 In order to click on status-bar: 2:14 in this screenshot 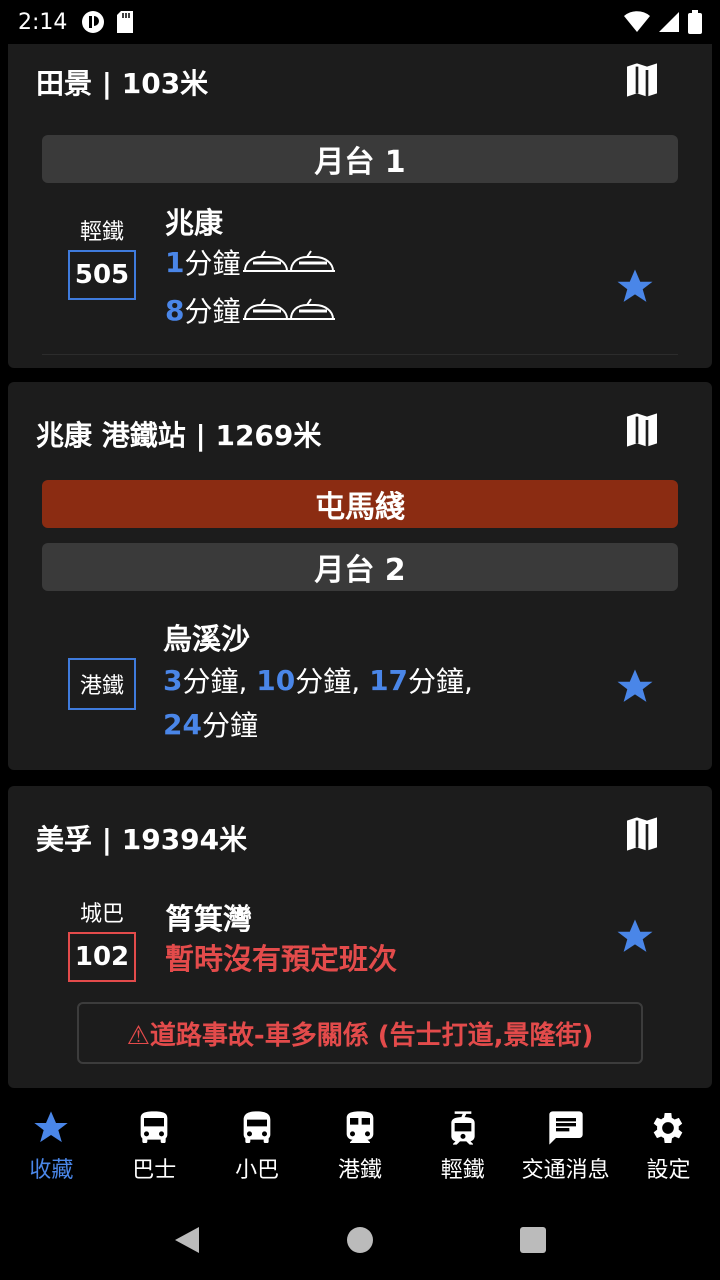, I will do `click(360, 22)`.